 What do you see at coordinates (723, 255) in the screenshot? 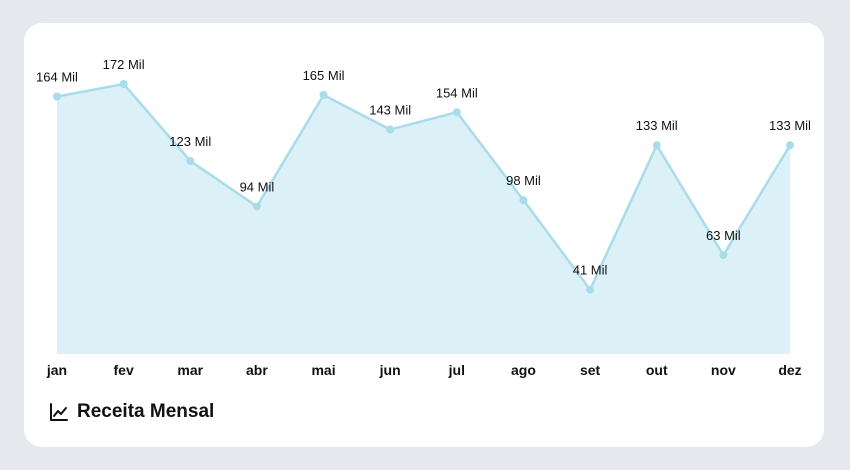
I see `data-point-nov` at bounding box center [723, 255].